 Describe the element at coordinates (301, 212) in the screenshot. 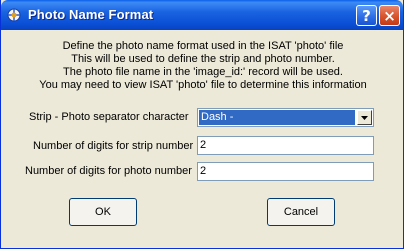

I see `cancel-button: Cancel` at that location.